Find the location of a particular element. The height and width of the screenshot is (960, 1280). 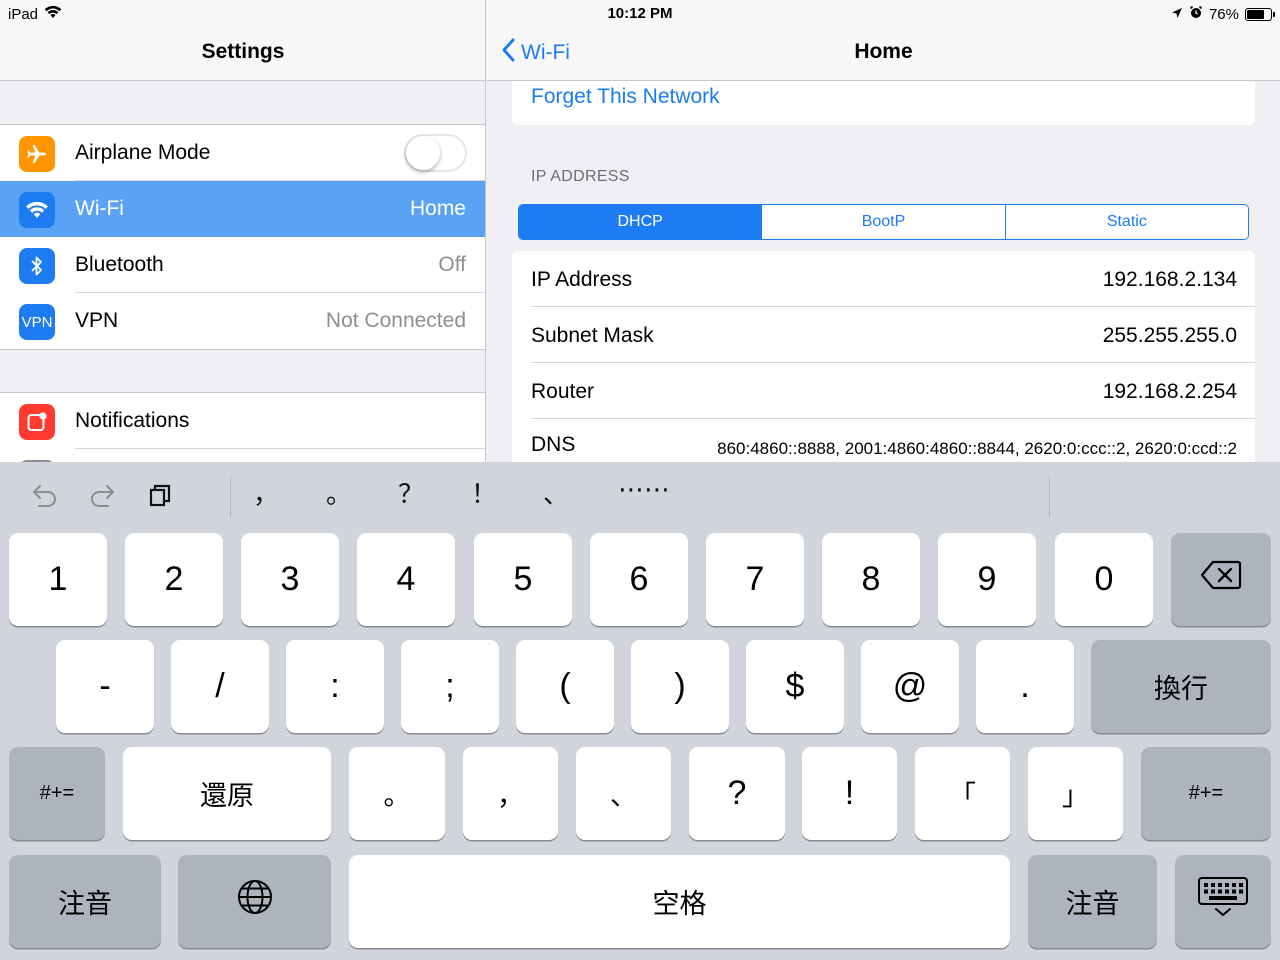

space-key: 空格 is located at coordinates (679, 901).